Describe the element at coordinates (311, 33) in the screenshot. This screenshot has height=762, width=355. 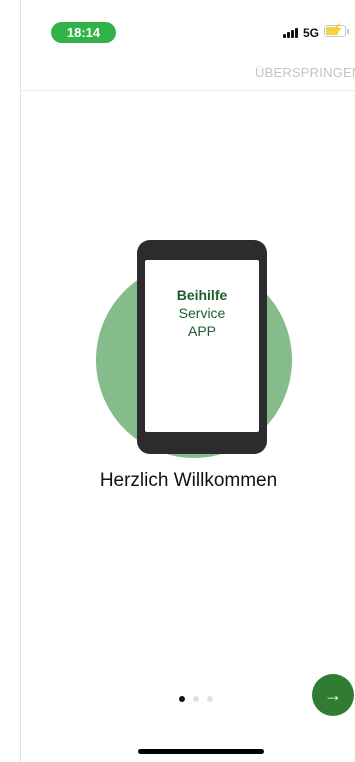
I see `network-type: 5G` at that location.